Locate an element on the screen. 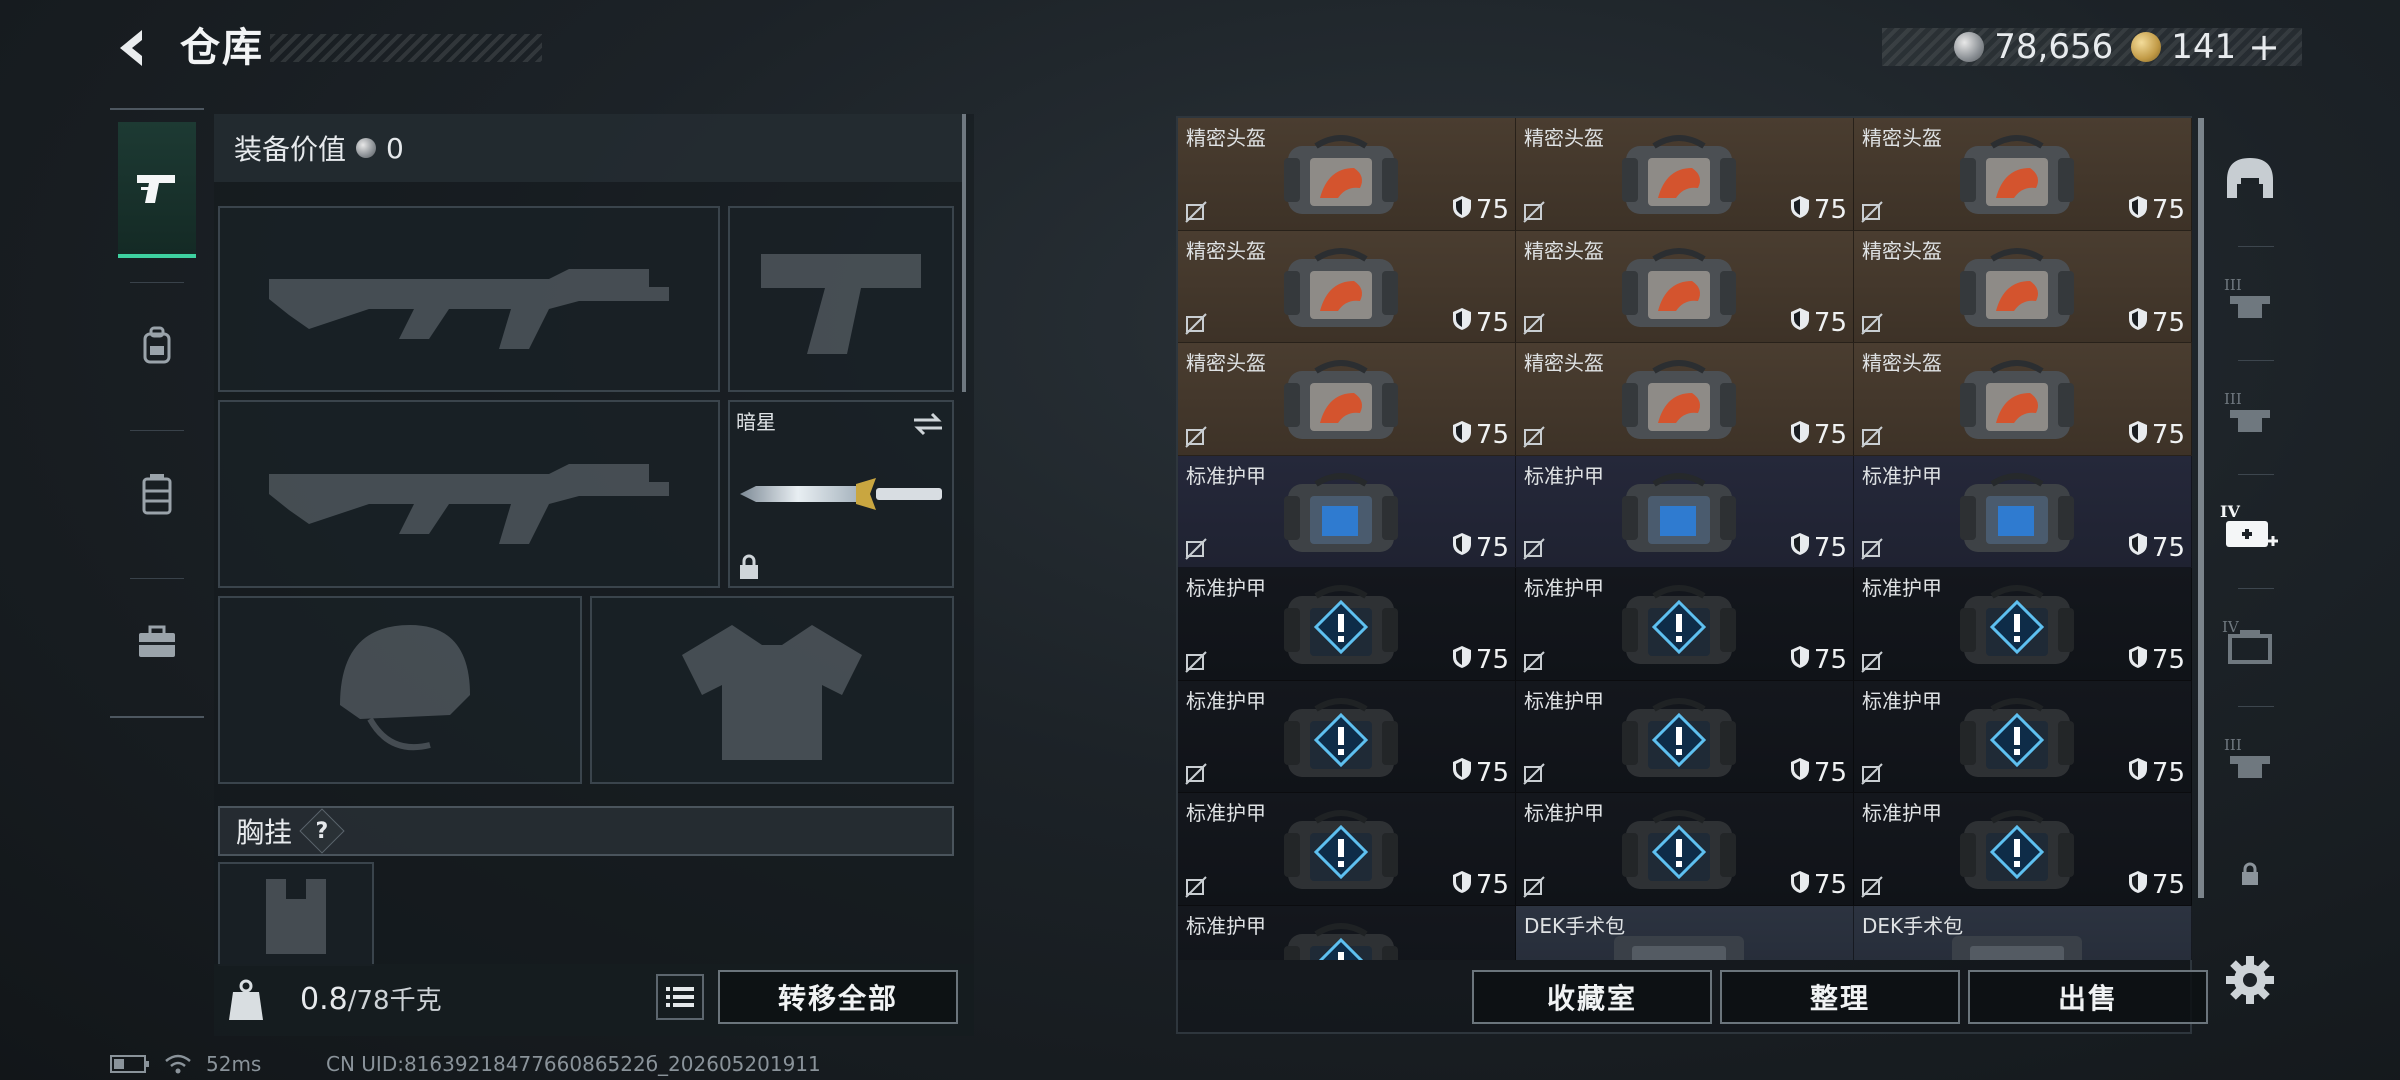 This screenshot has width=2400, height=1080. secondary-weapon-slot is located at coordinates (841, 299).